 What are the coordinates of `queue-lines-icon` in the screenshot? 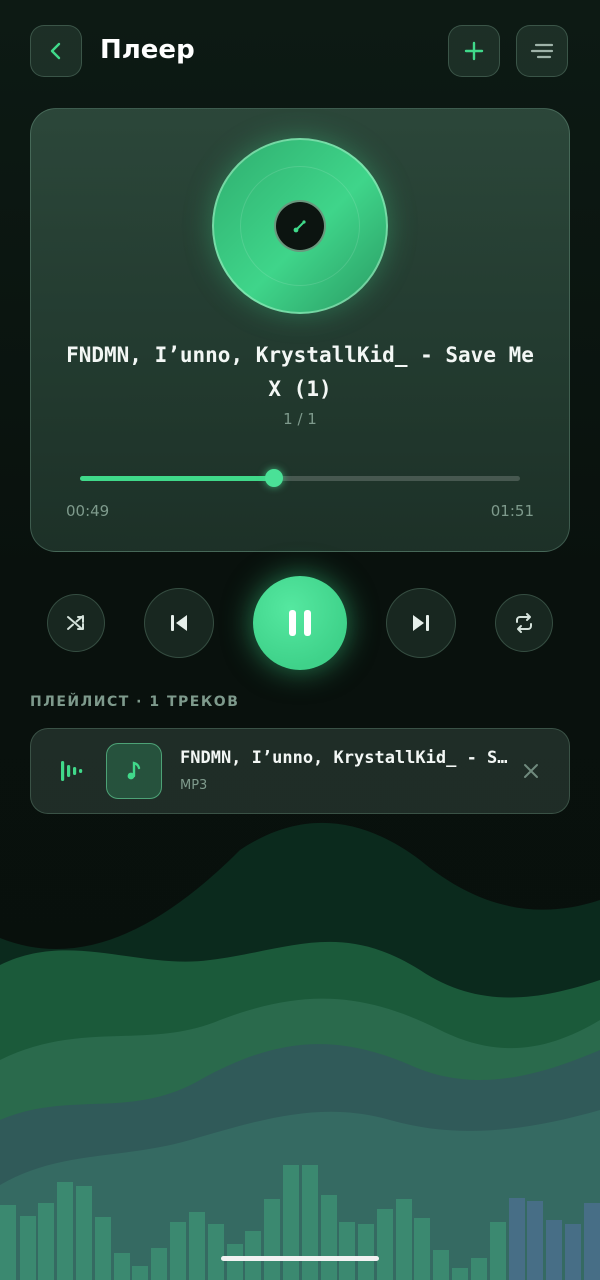 It's located at (542, 51).